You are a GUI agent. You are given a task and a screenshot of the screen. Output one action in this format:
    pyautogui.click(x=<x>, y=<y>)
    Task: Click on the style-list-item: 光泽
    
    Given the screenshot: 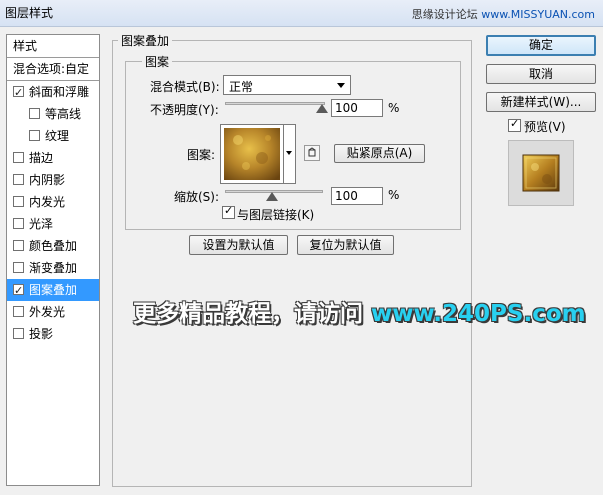 What is the action you would take?
    pyautogui.click(x=53, y=224)
    